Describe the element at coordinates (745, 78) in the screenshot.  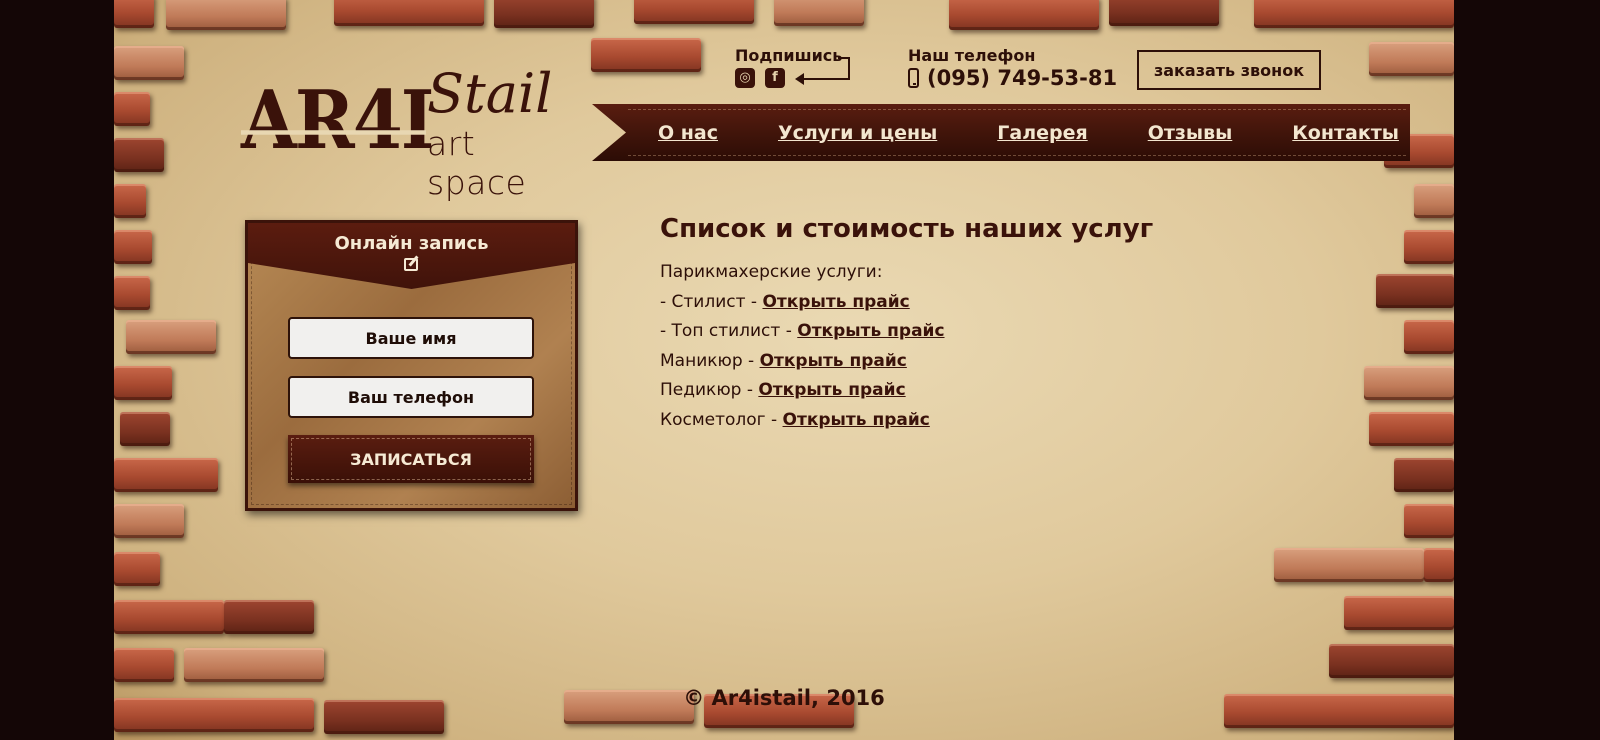
I see `instagram-icon: ◎` at that location.